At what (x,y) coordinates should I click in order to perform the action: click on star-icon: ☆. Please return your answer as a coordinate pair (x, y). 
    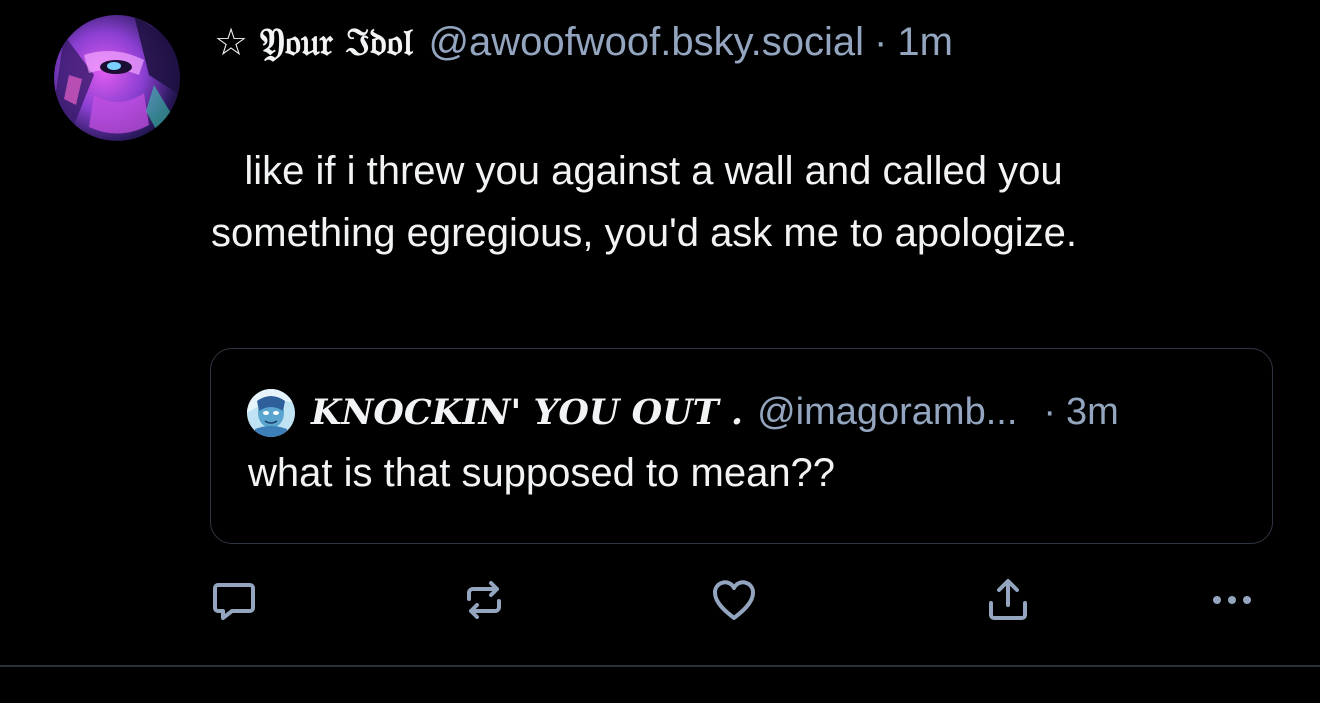
    Looking at the image, I should click on (231, 42).